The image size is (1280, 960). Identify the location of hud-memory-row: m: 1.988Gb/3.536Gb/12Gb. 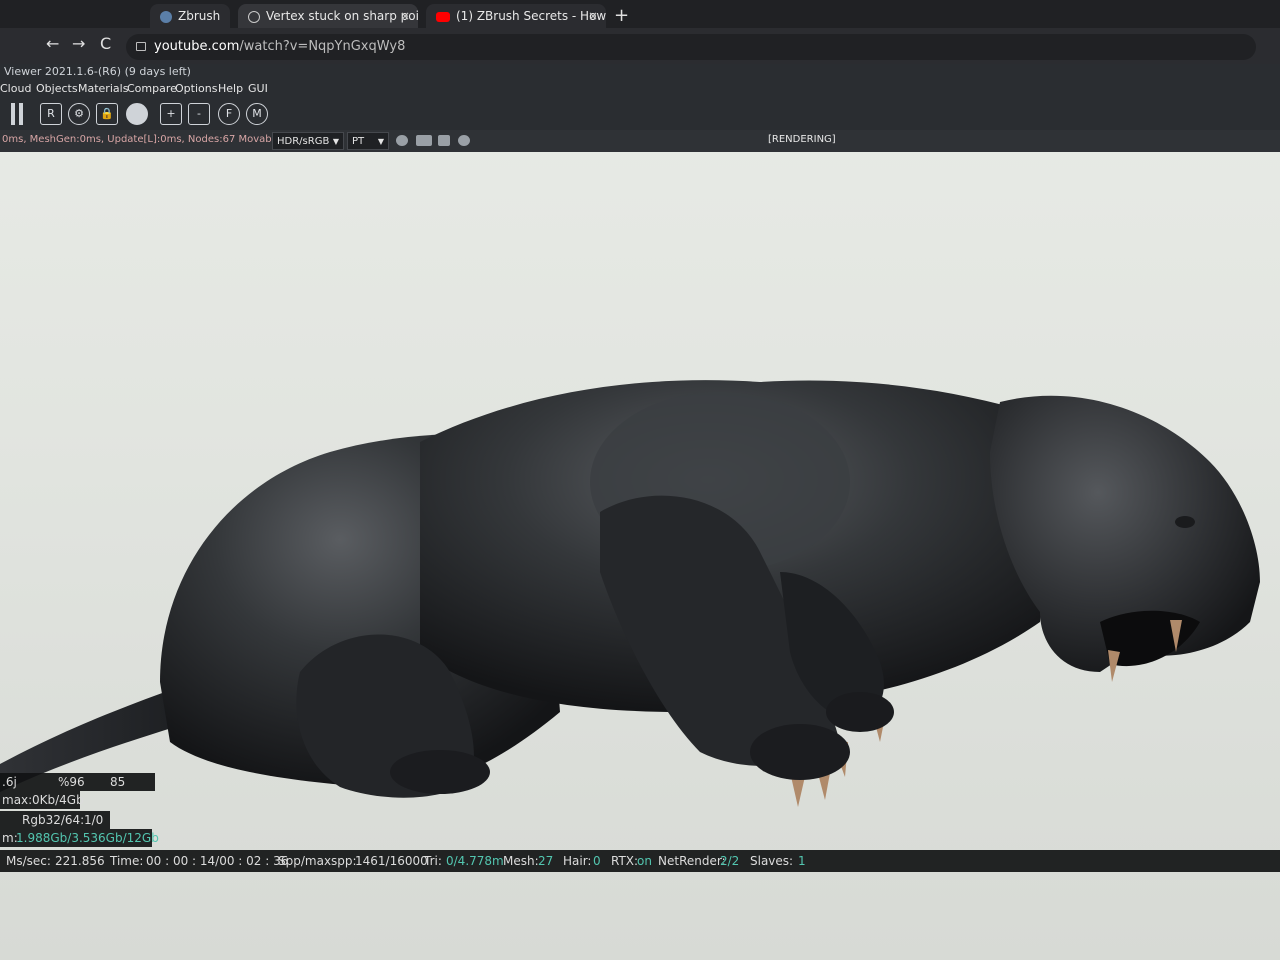
(79, 838).